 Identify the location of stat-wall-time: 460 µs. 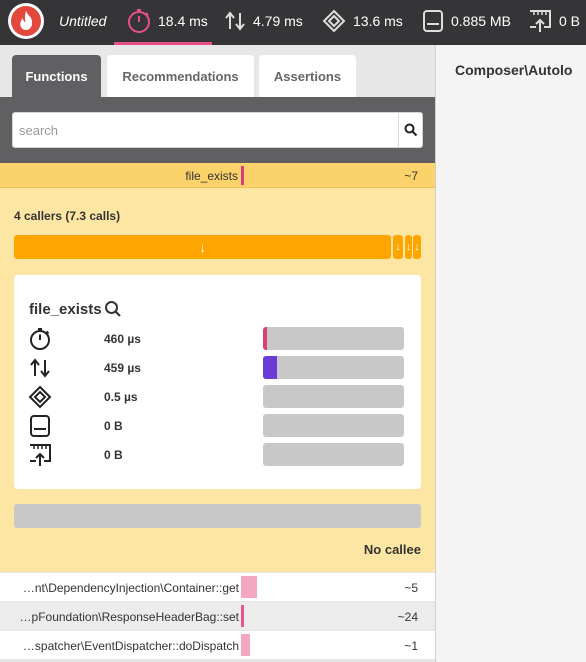
(217, 339).